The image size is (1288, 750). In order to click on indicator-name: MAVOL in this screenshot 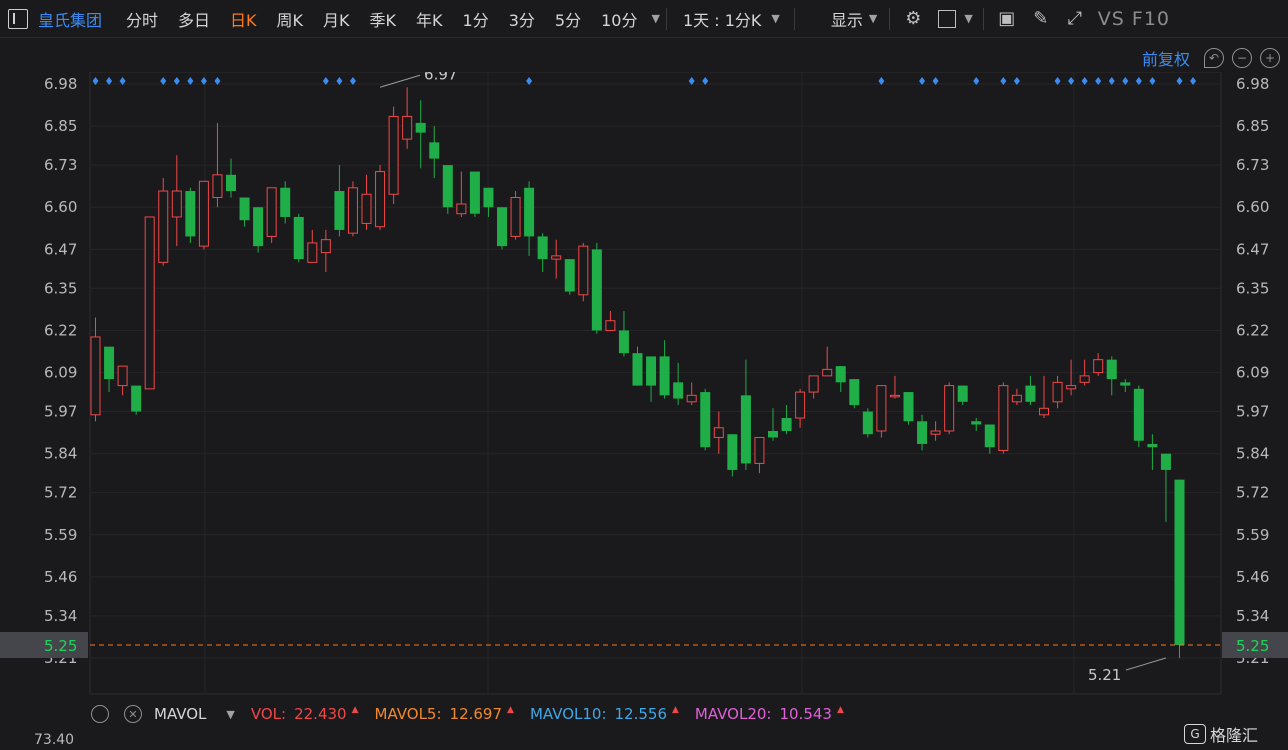, I will do `click(180, 714)`.